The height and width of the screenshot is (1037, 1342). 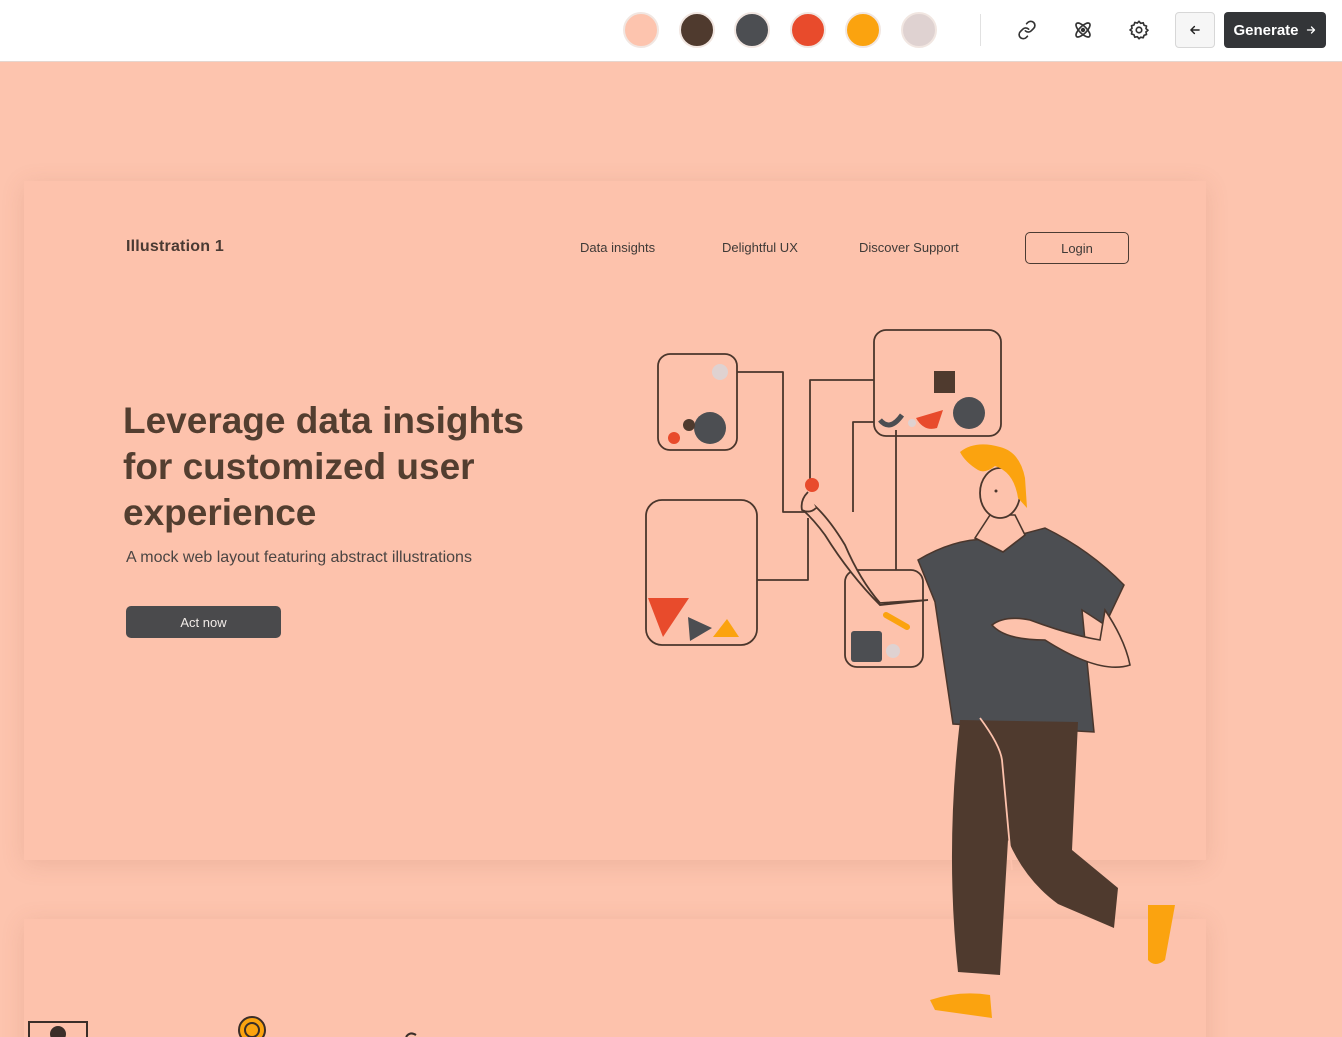 I want to click on generate-button: Generate, so click(x=1275, y=30).